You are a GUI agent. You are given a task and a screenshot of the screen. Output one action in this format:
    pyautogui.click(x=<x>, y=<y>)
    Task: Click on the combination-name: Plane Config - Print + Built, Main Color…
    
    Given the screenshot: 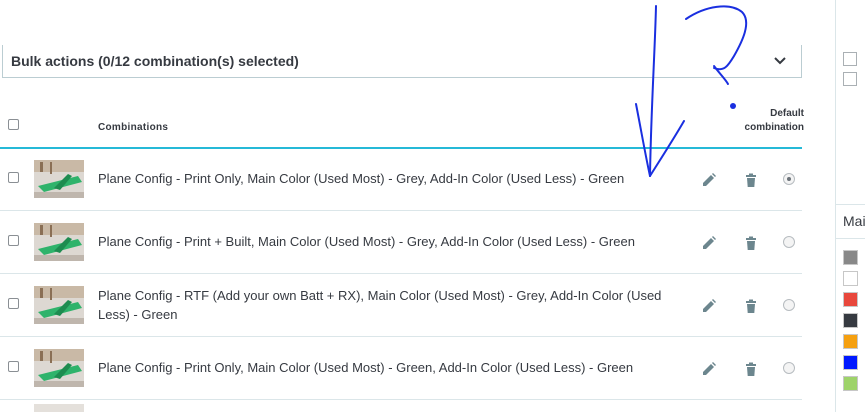 What is the action you would take?
    pyautogui.click(x=380, y=241)
    